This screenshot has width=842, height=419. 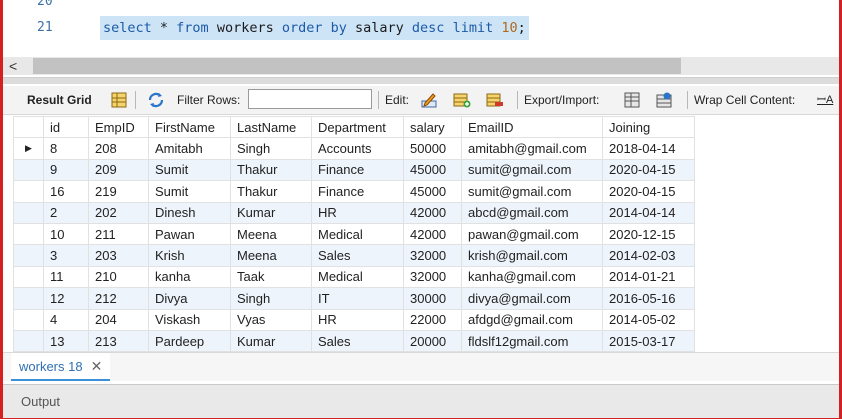 What do you see at coordinates (429, 100) in the screenshot?
I see `edit-cell-icon` at bounding box center [429, 100].